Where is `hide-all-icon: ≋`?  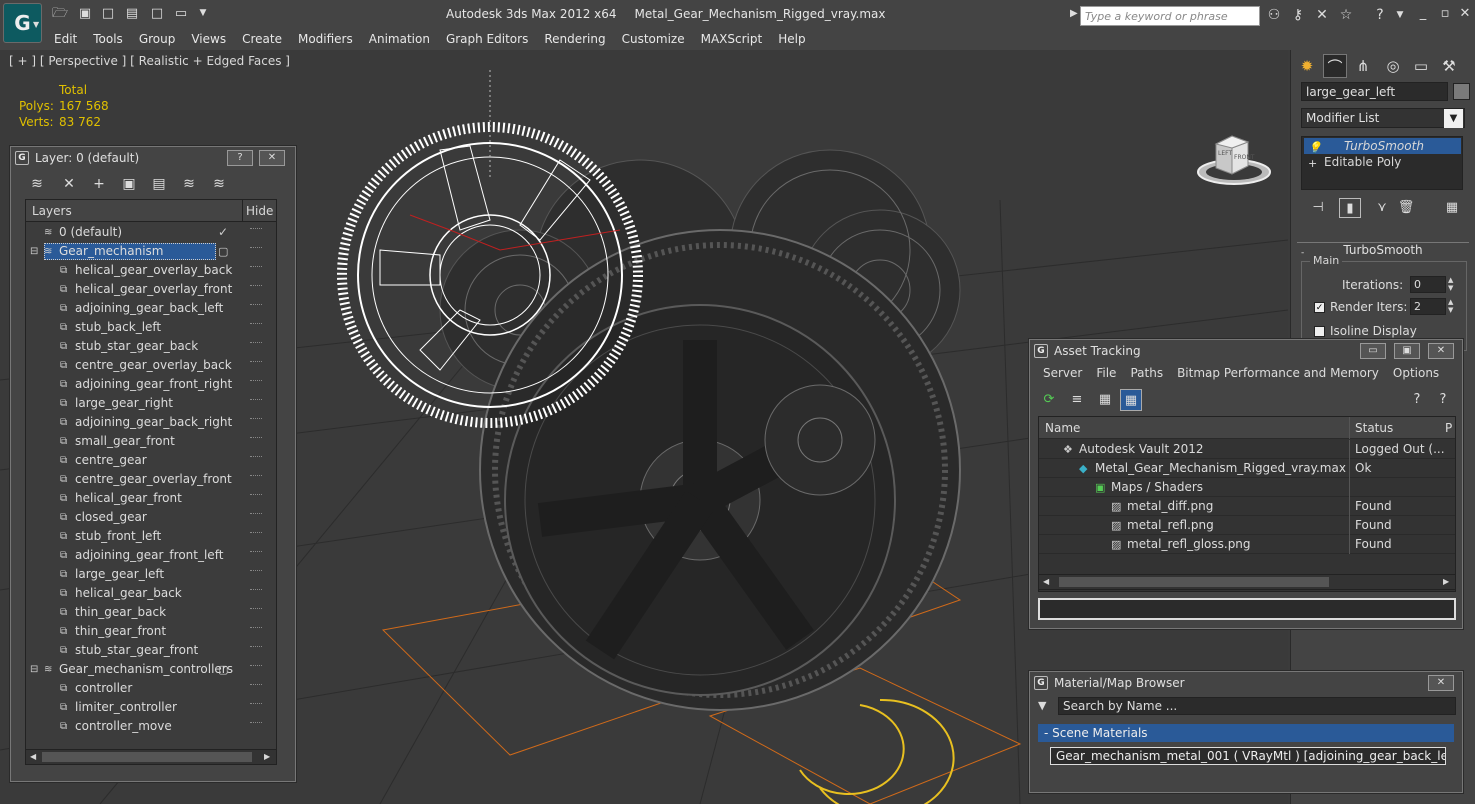 hide-all-icon: ≋ is located at coordinates (189, 184).